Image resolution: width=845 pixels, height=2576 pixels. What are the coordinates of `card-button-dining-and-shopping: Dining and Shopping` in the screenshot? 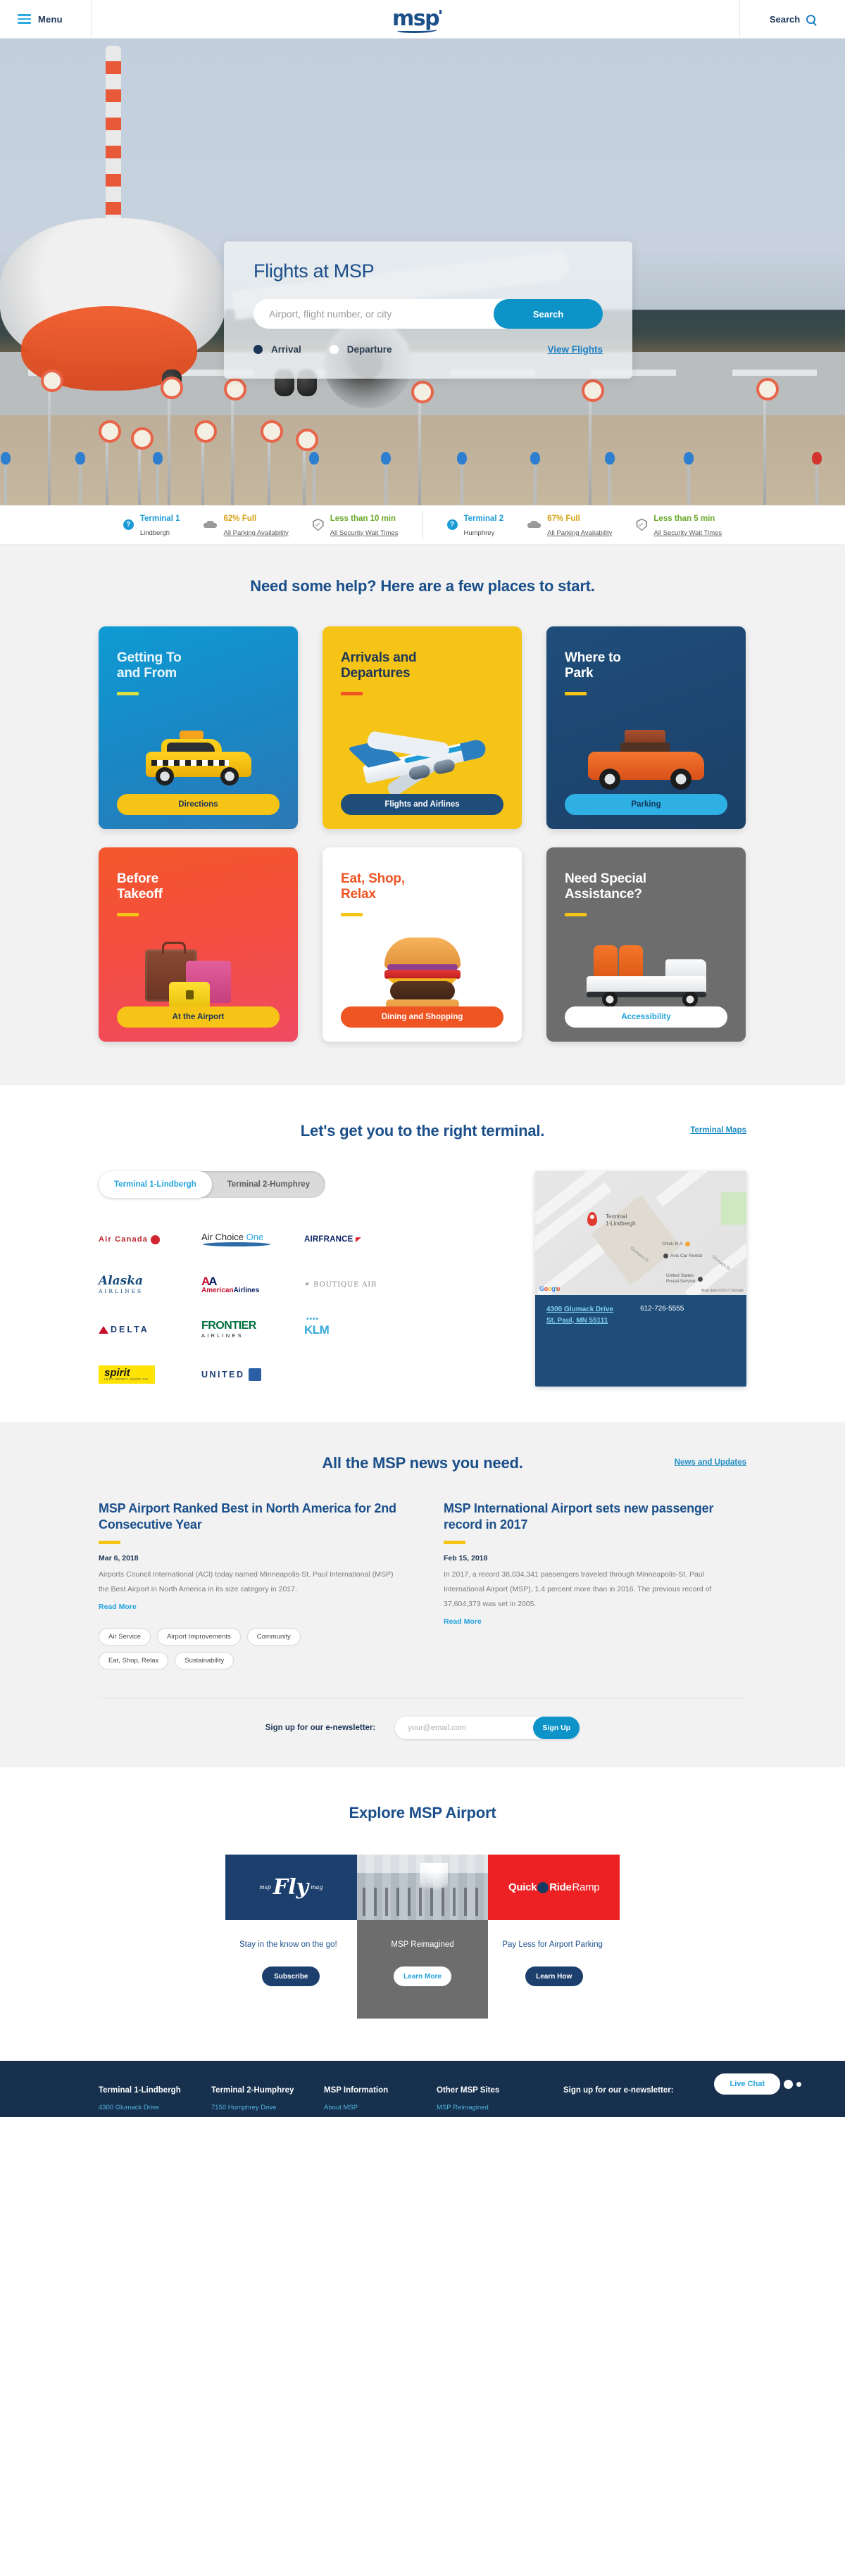 It's located at (422, 1017).